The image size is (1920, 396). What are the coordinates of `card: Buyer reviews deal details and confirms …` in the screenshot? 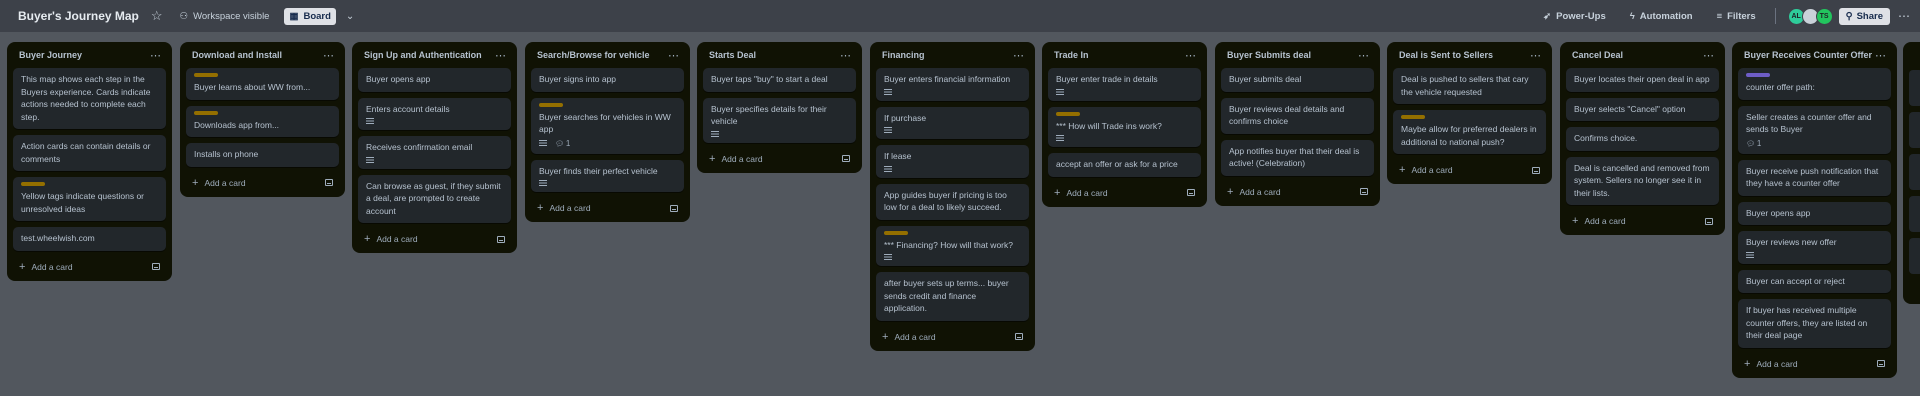 It's located at (1297, 115).